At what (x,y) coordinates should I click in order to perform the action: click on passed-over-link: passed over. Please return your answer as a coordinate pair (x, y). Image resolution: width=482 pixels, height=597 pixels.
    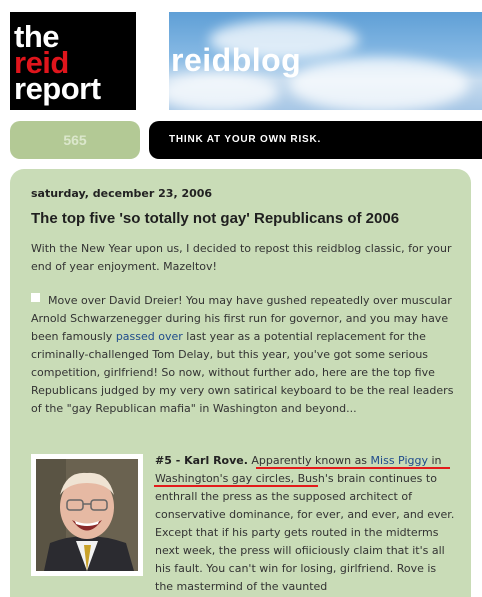
    Looking at the image, I should click on (149, 336).